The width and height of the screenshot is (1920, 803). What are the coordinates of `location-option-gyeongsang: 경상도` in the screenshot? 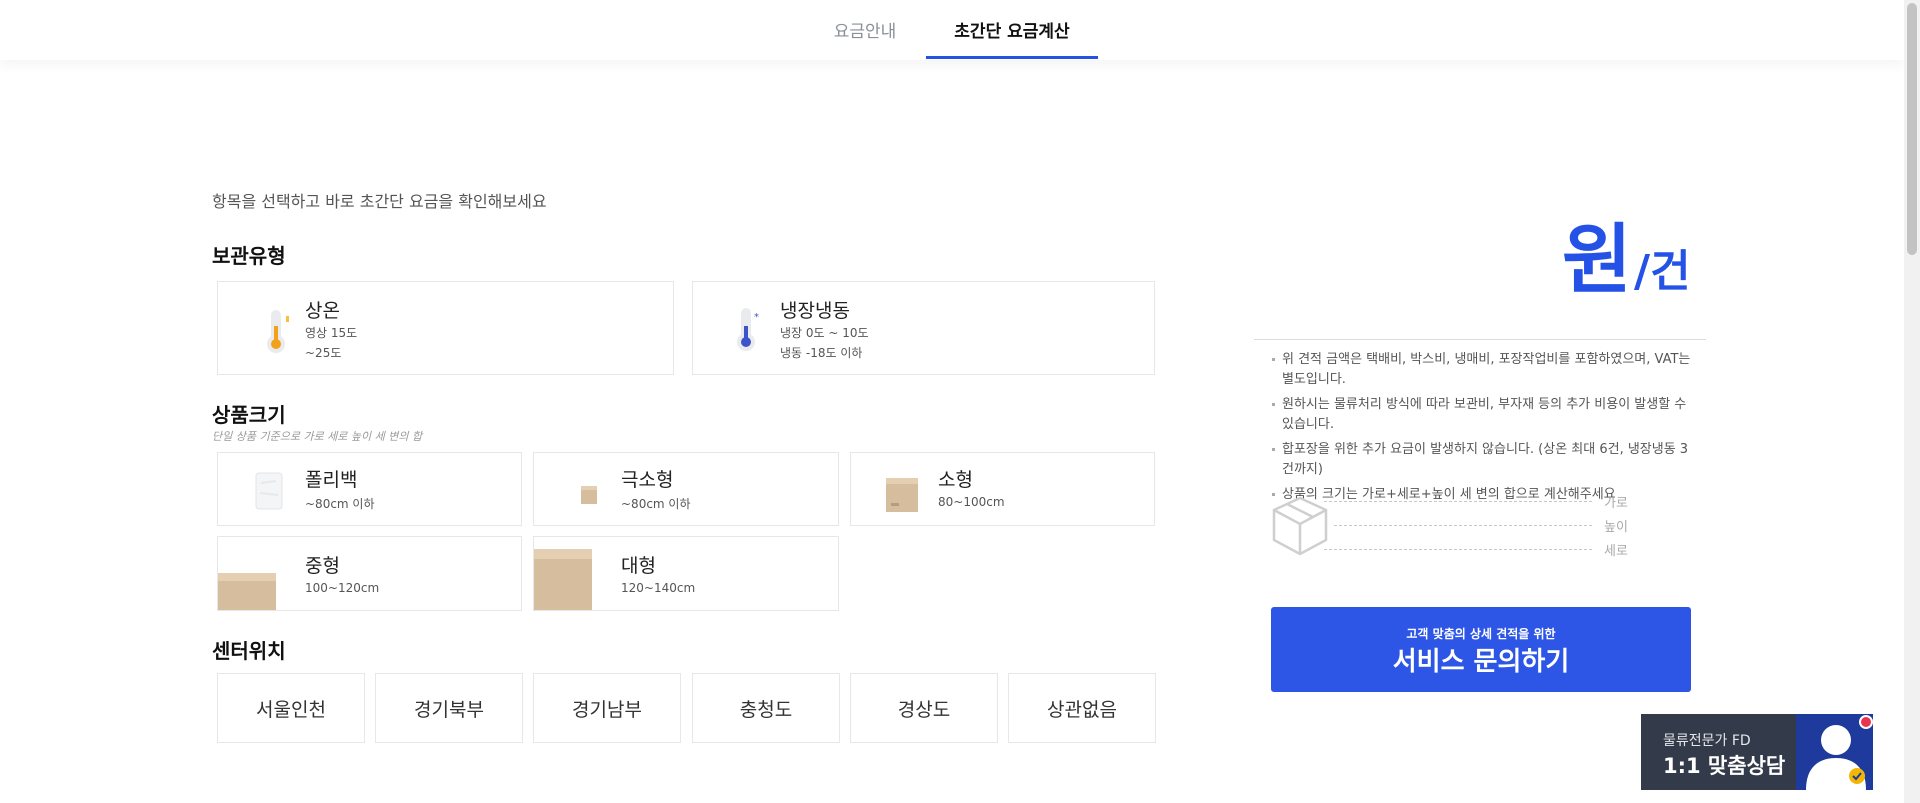 It's located at (924, 708).